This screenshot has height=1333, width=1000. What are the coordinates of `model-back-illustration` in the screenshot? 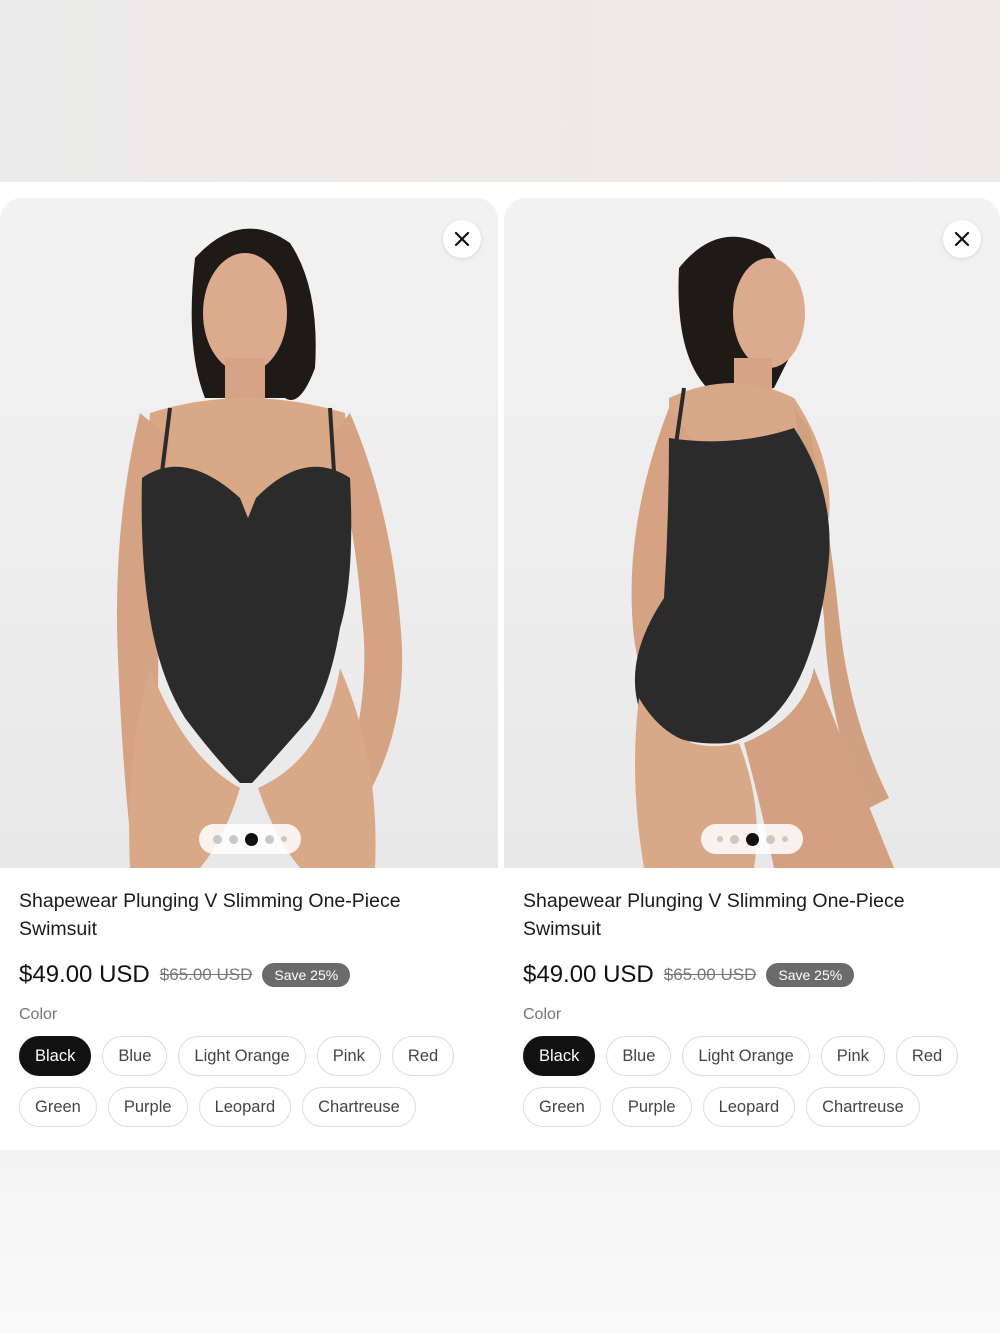 It's located at (762, 552).